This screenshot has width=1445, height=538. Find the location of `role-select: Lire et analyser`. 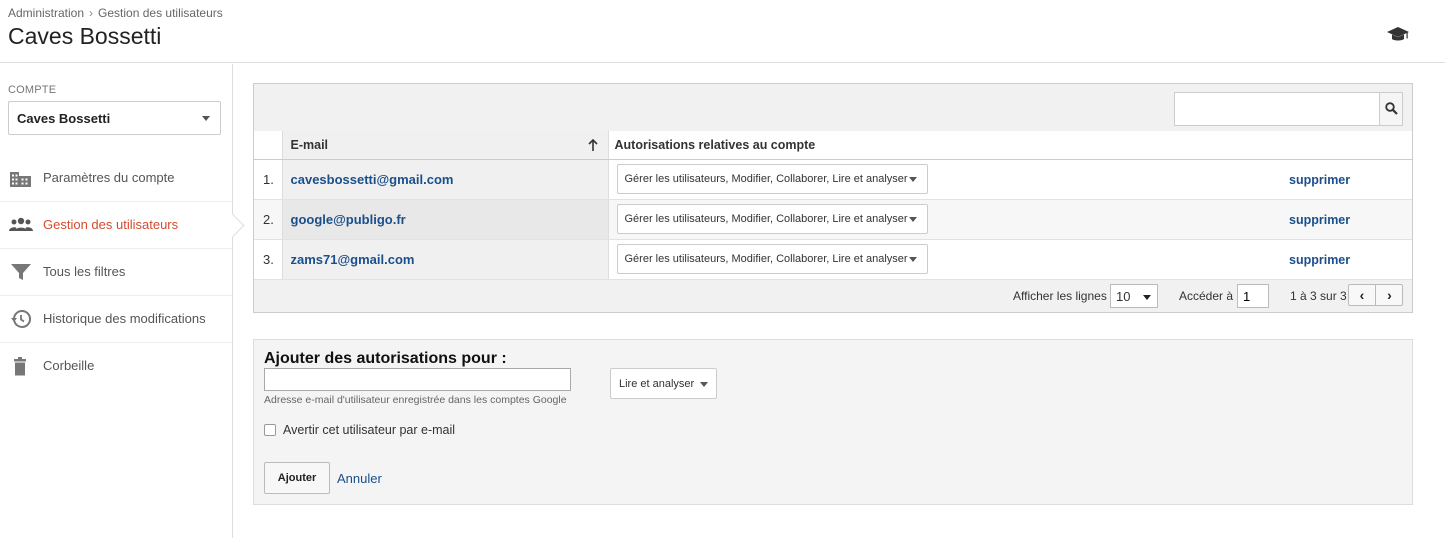

role-select: Lire et analyser is located at coordinates (663, 383).